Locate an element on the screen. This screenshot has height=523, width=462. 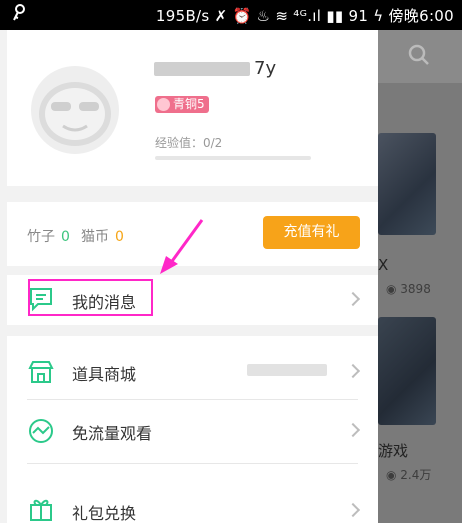
experience-label: 经验值：0/2 is located at coordinates (189, 143).